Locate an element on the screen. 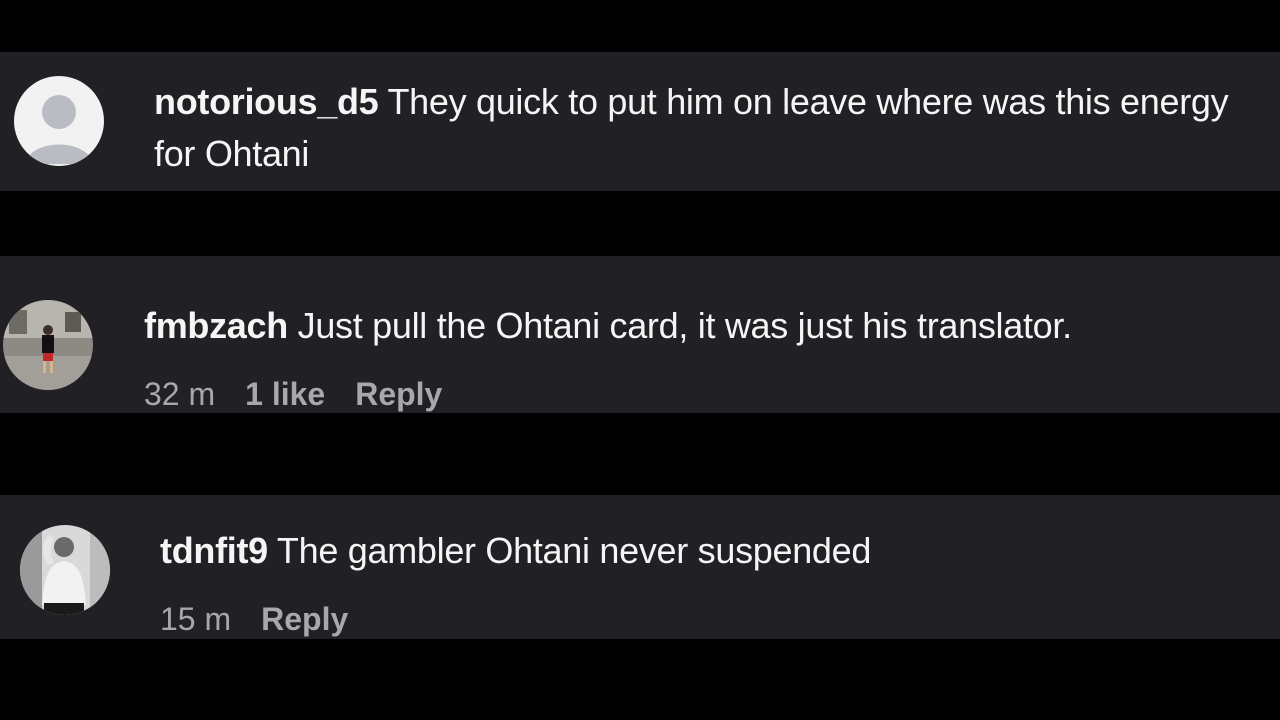 Image resolution: width=1280 pixels, height=720 pixels. comment-timestamp: 32 m is located at coordinates (179, 394).